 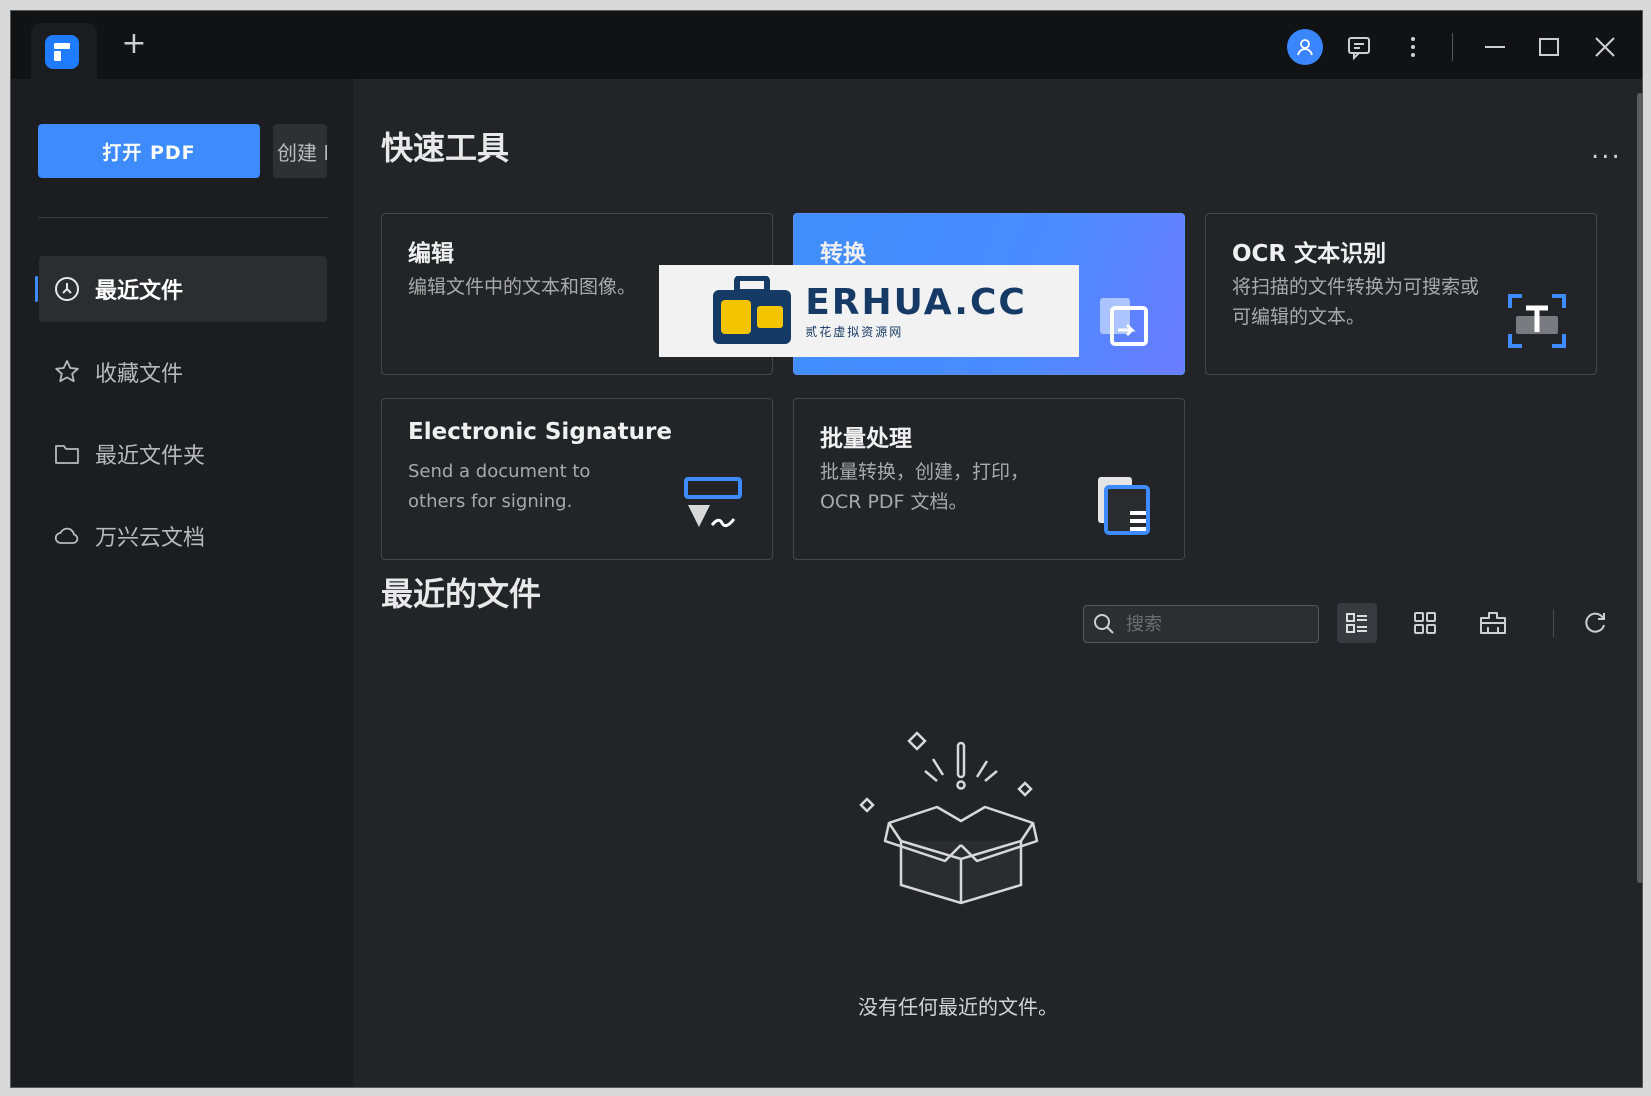 What do you see at coordinates (461, 594) in the screenshot?
I see `recent-files-title: 最近的文件` at bounding box center [461, 594].